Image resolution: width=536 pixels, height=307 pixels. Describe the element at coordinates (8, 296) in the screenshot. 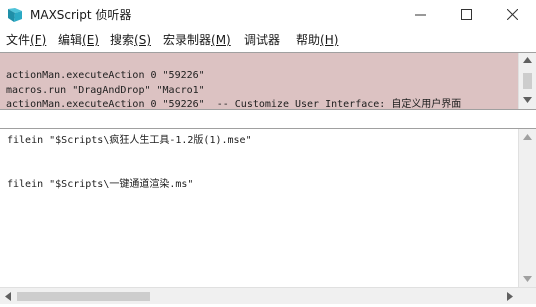

I see `scroll-left-icon` at that location.